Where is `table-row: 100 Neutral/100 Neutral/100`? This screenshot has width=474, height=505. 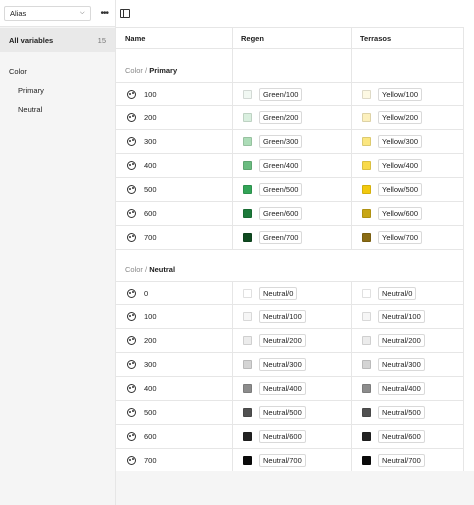
table-row: 100 Neutral/100 Neutral/100 is located at coordinates (290, 317).